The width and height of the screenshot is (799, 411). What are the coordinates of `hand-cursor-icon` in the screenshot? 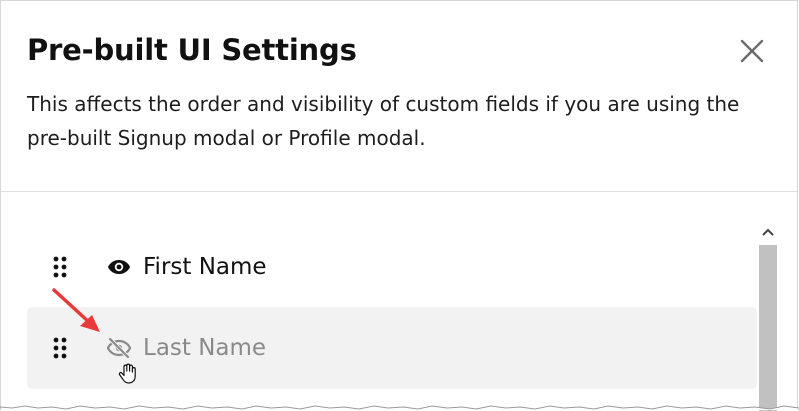 It's located at (127, 373).